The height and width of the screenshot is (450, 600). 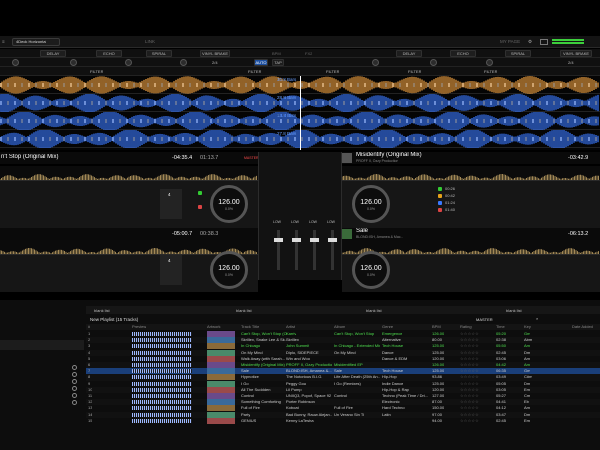 I want to click on search-icon: ⌕, so click(x=537, y=318).